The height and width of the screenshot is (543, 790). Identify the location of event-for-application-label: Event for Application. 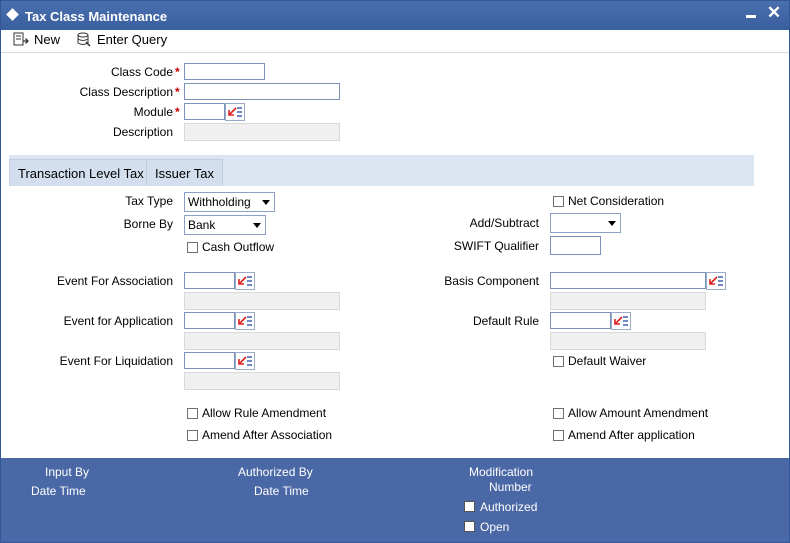
(118, 321).